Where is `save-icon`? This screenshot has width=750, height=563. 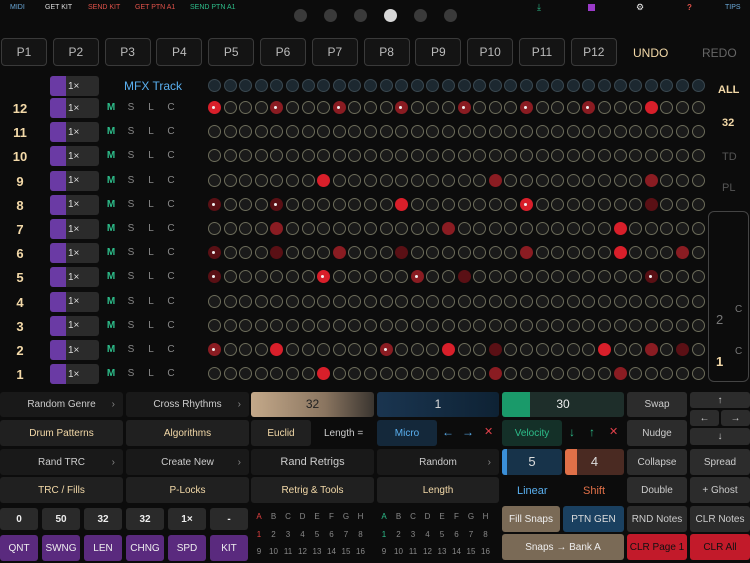 save-icon is located at coordinates (591, 7).